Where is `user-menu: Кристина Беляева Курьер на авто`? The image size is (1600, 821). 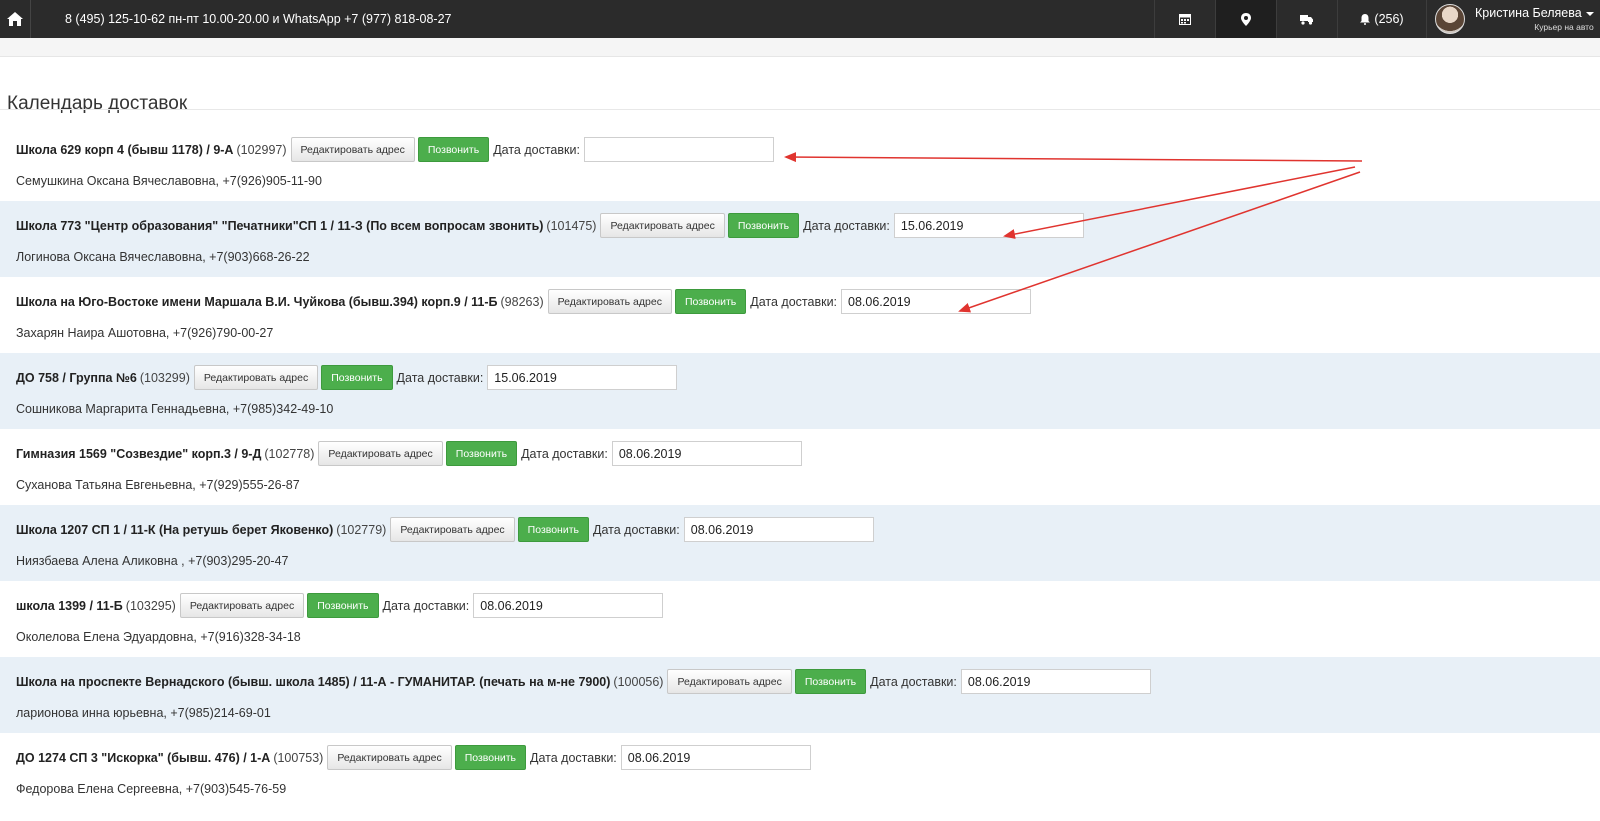
user-menu: Кристина Беляева Курьер на авто is located at coordinates (1513, 19).